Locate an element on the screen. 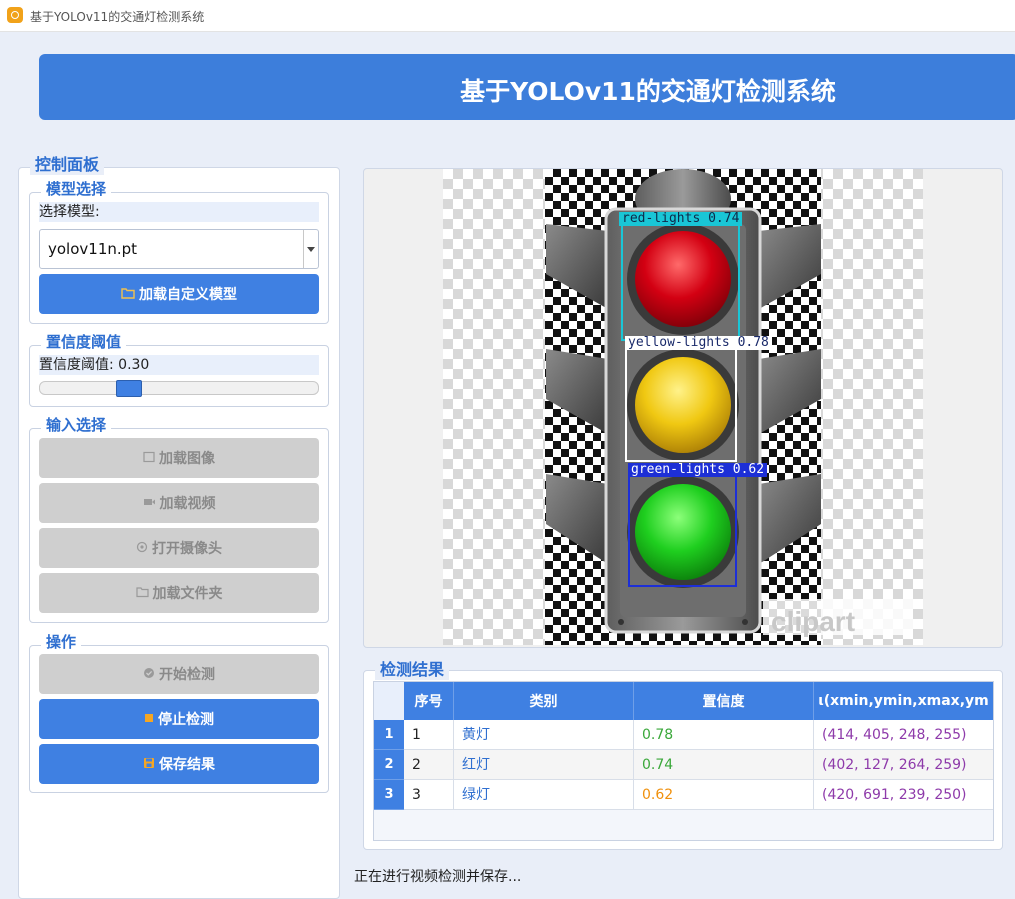 The width and height of the screenshot is (1015, 899). input-group-title: 输入选择 is located at coordinates (76, 424).